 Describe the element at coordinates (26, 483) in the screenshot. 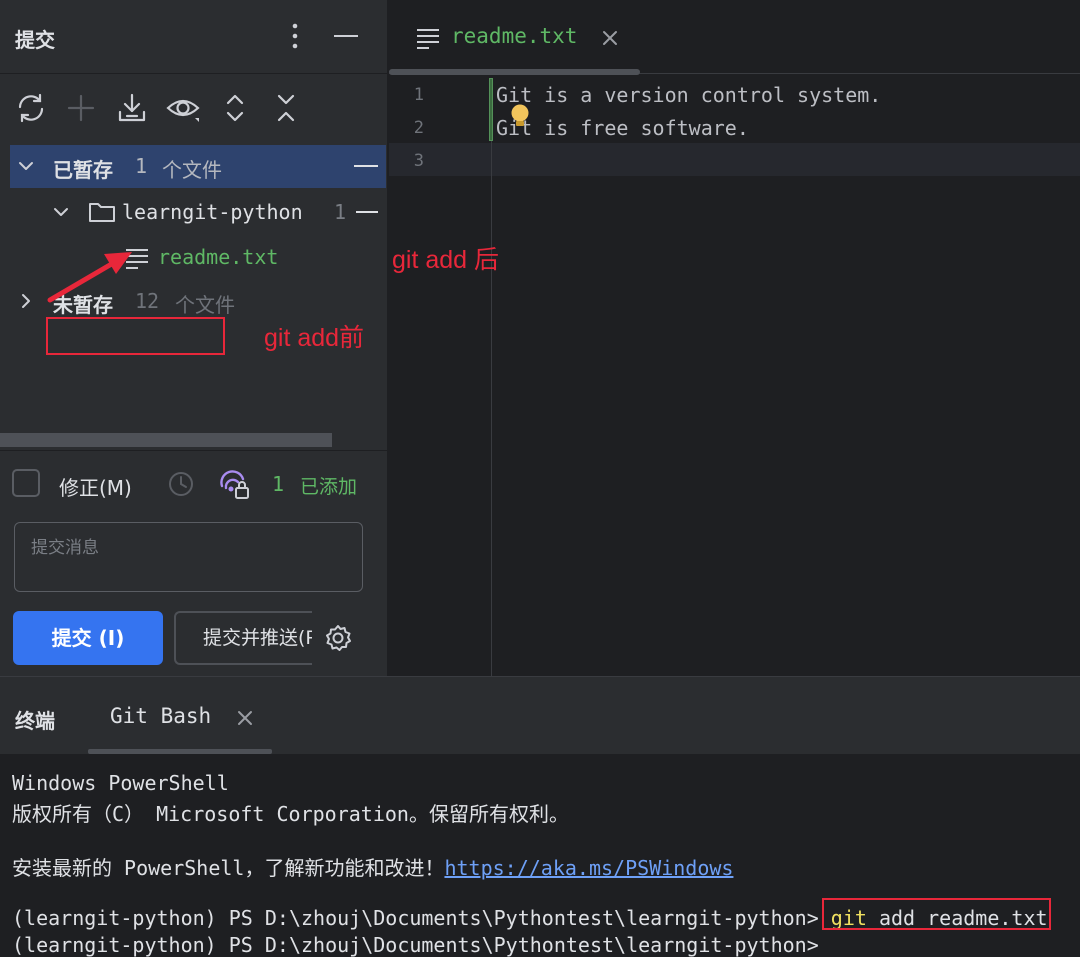

I see `amend-checkbox` at that location.